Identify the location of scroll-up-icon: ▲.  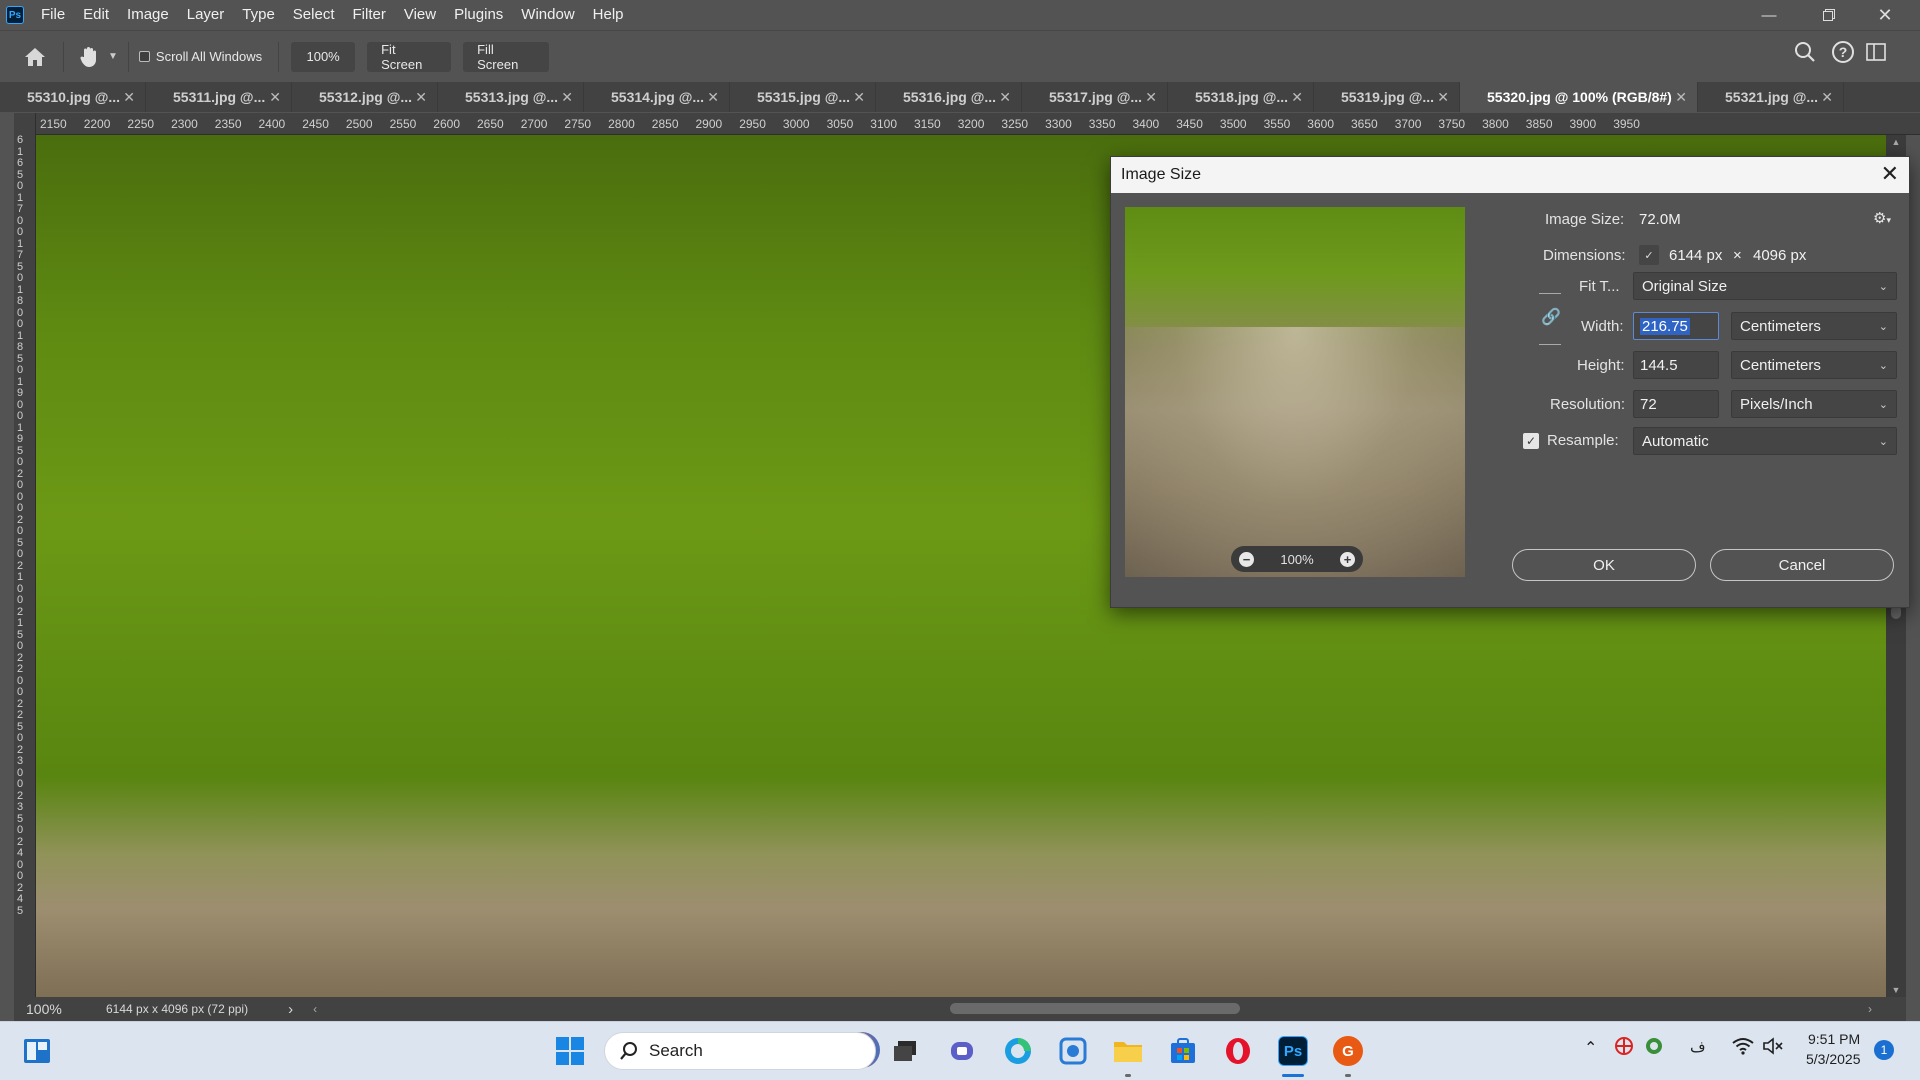
(1896, 142).